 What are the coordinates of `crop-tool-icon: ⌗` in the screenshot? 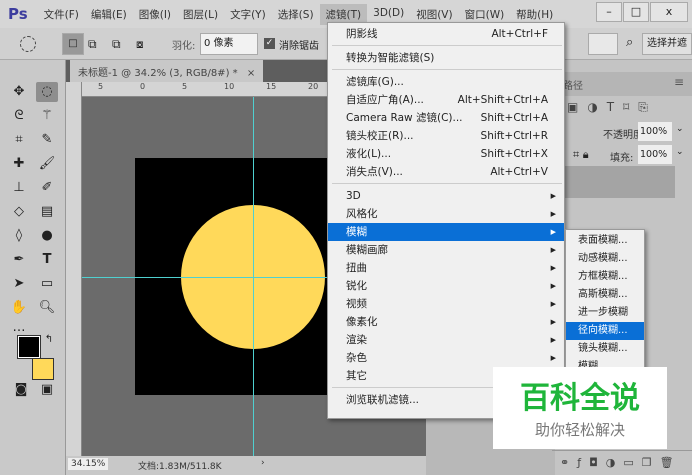 It's located at (19, 140).